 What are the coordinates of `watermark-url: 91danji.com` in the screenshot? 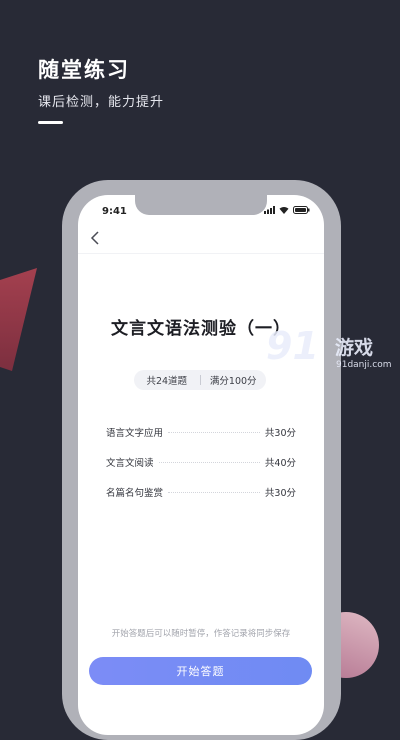 It's located at (364, 365).